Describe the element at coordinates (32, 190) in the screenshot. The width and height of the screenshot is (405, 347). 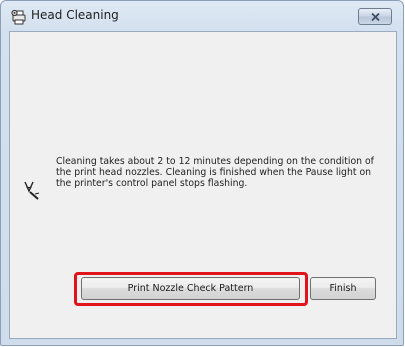
I see `pen-nozzle-icon` at that location.